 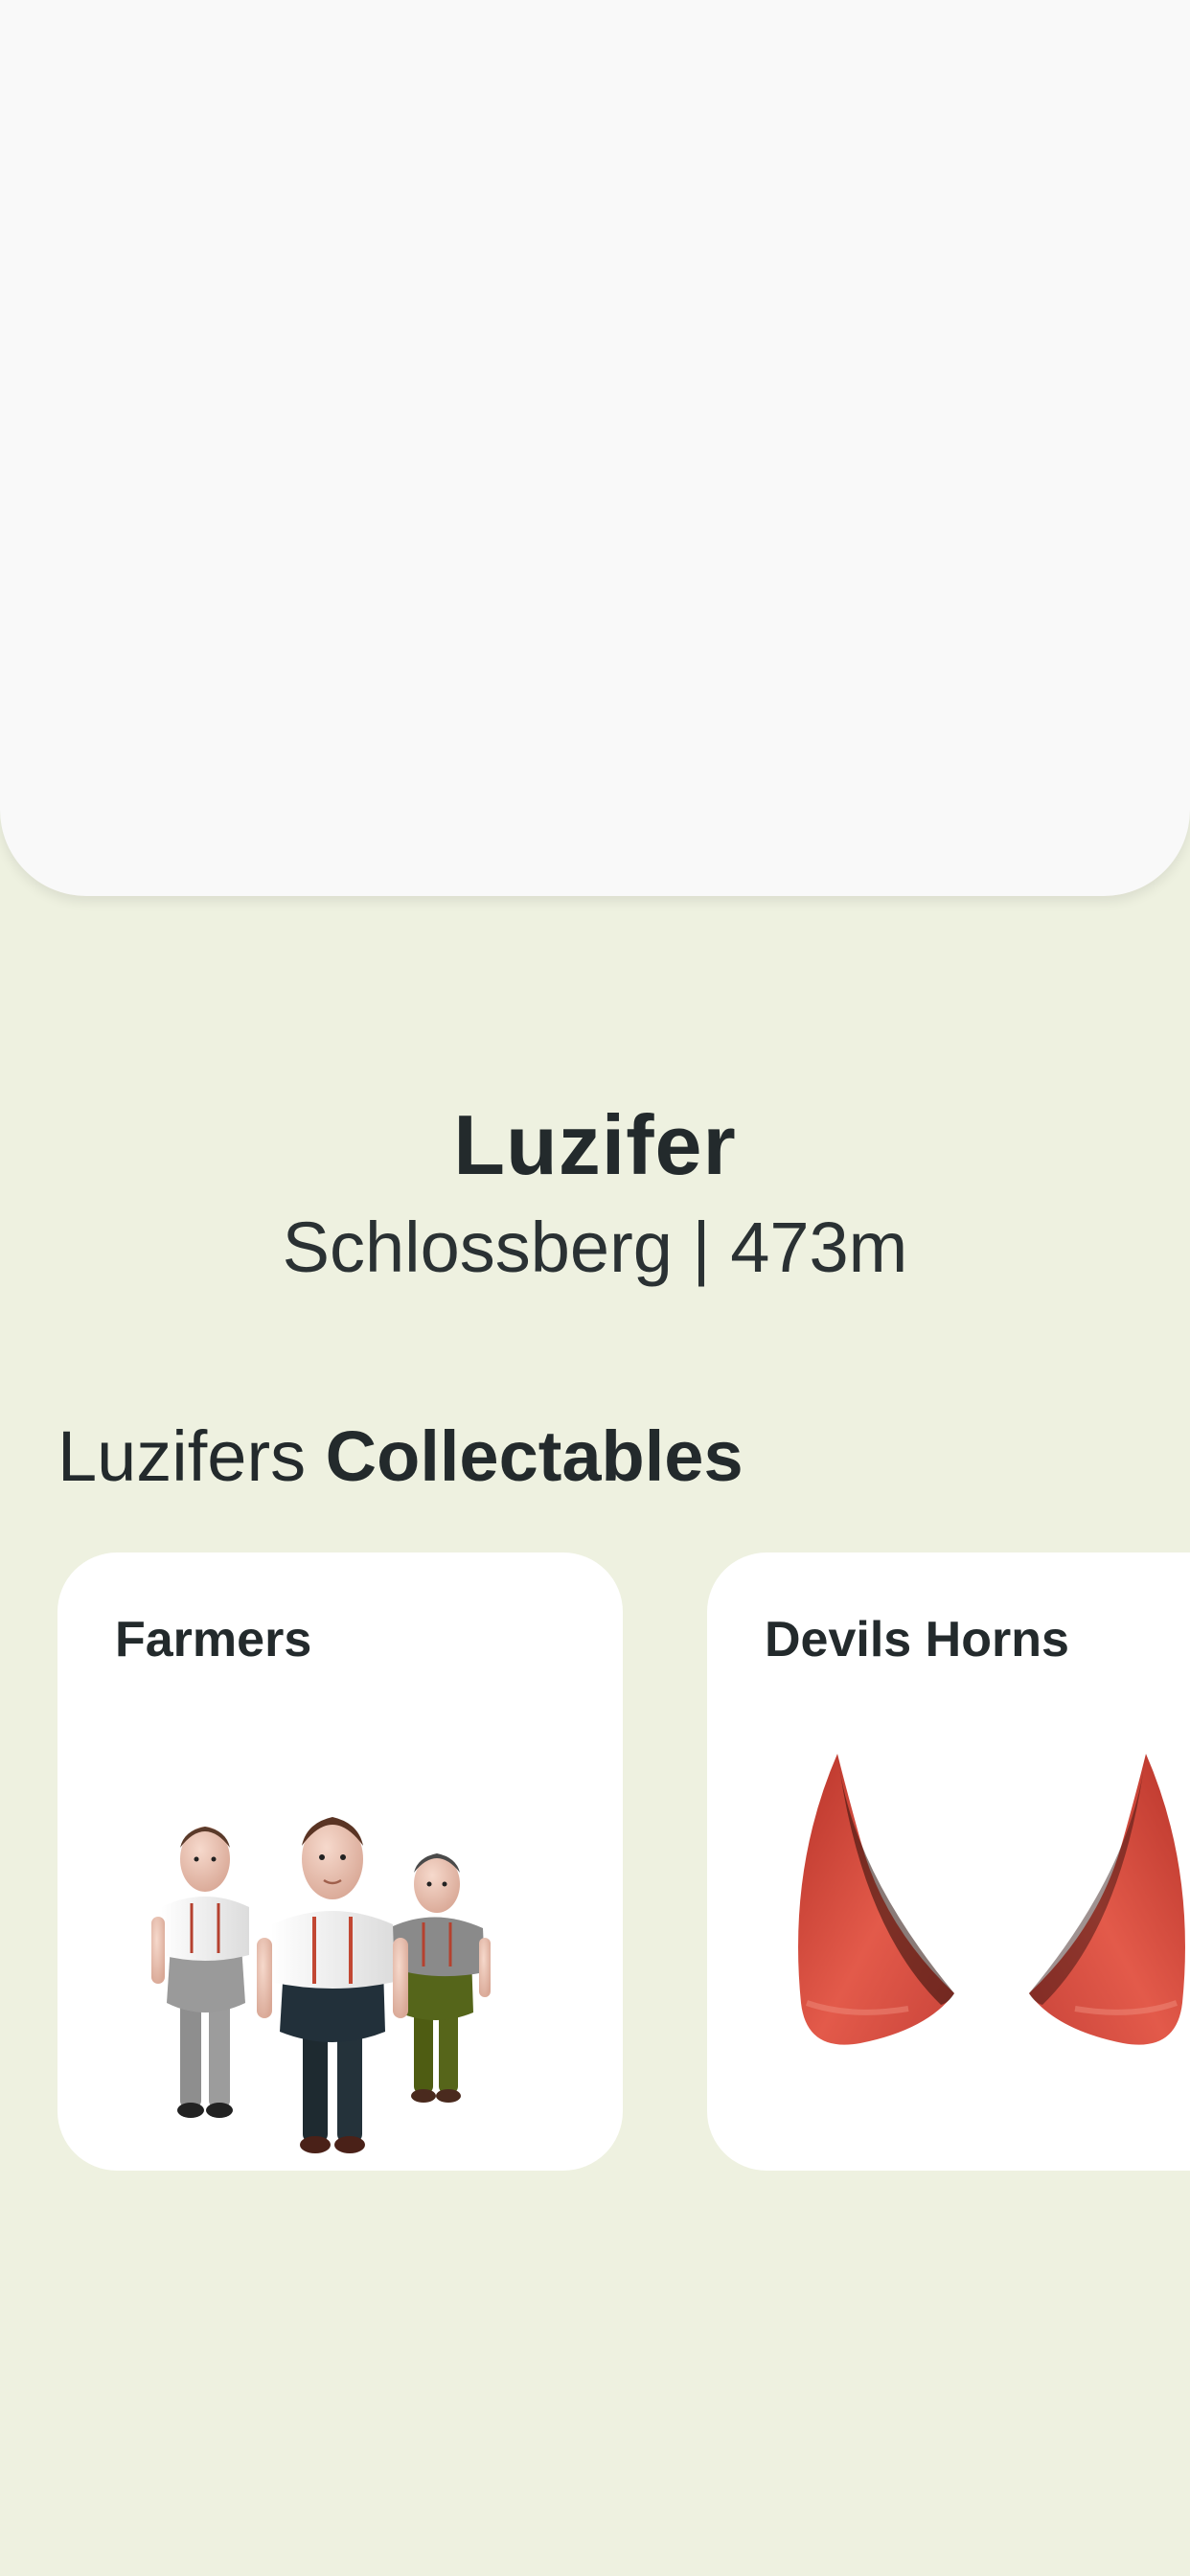 I want to click on farmers-figures-image, so click(x=321, y=1985).